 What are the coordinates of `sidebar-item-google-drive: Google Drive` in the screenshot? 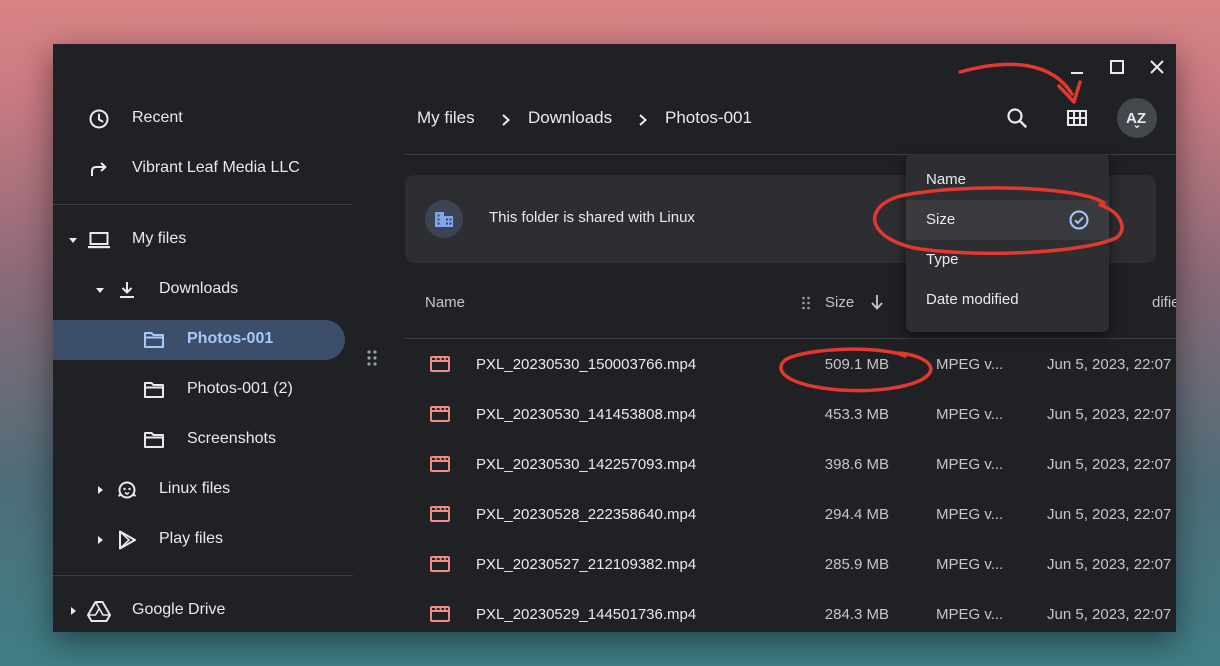 It's located at (203, 611).